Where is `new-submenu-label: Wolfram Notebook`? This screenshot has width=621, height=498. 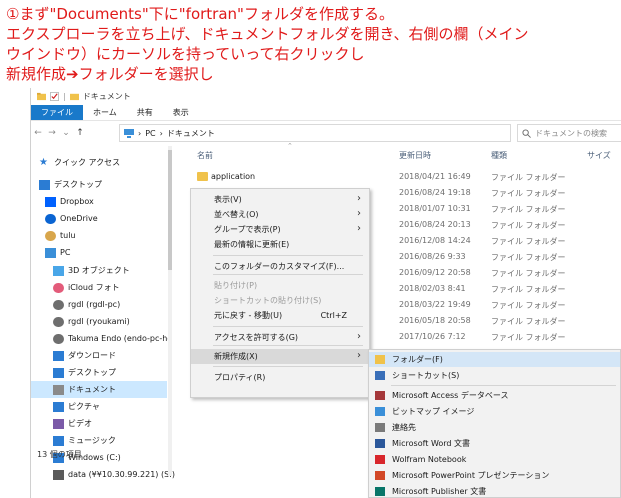 new-submenu-label: Wolfram Notebook is located at coordinates (429, 459).